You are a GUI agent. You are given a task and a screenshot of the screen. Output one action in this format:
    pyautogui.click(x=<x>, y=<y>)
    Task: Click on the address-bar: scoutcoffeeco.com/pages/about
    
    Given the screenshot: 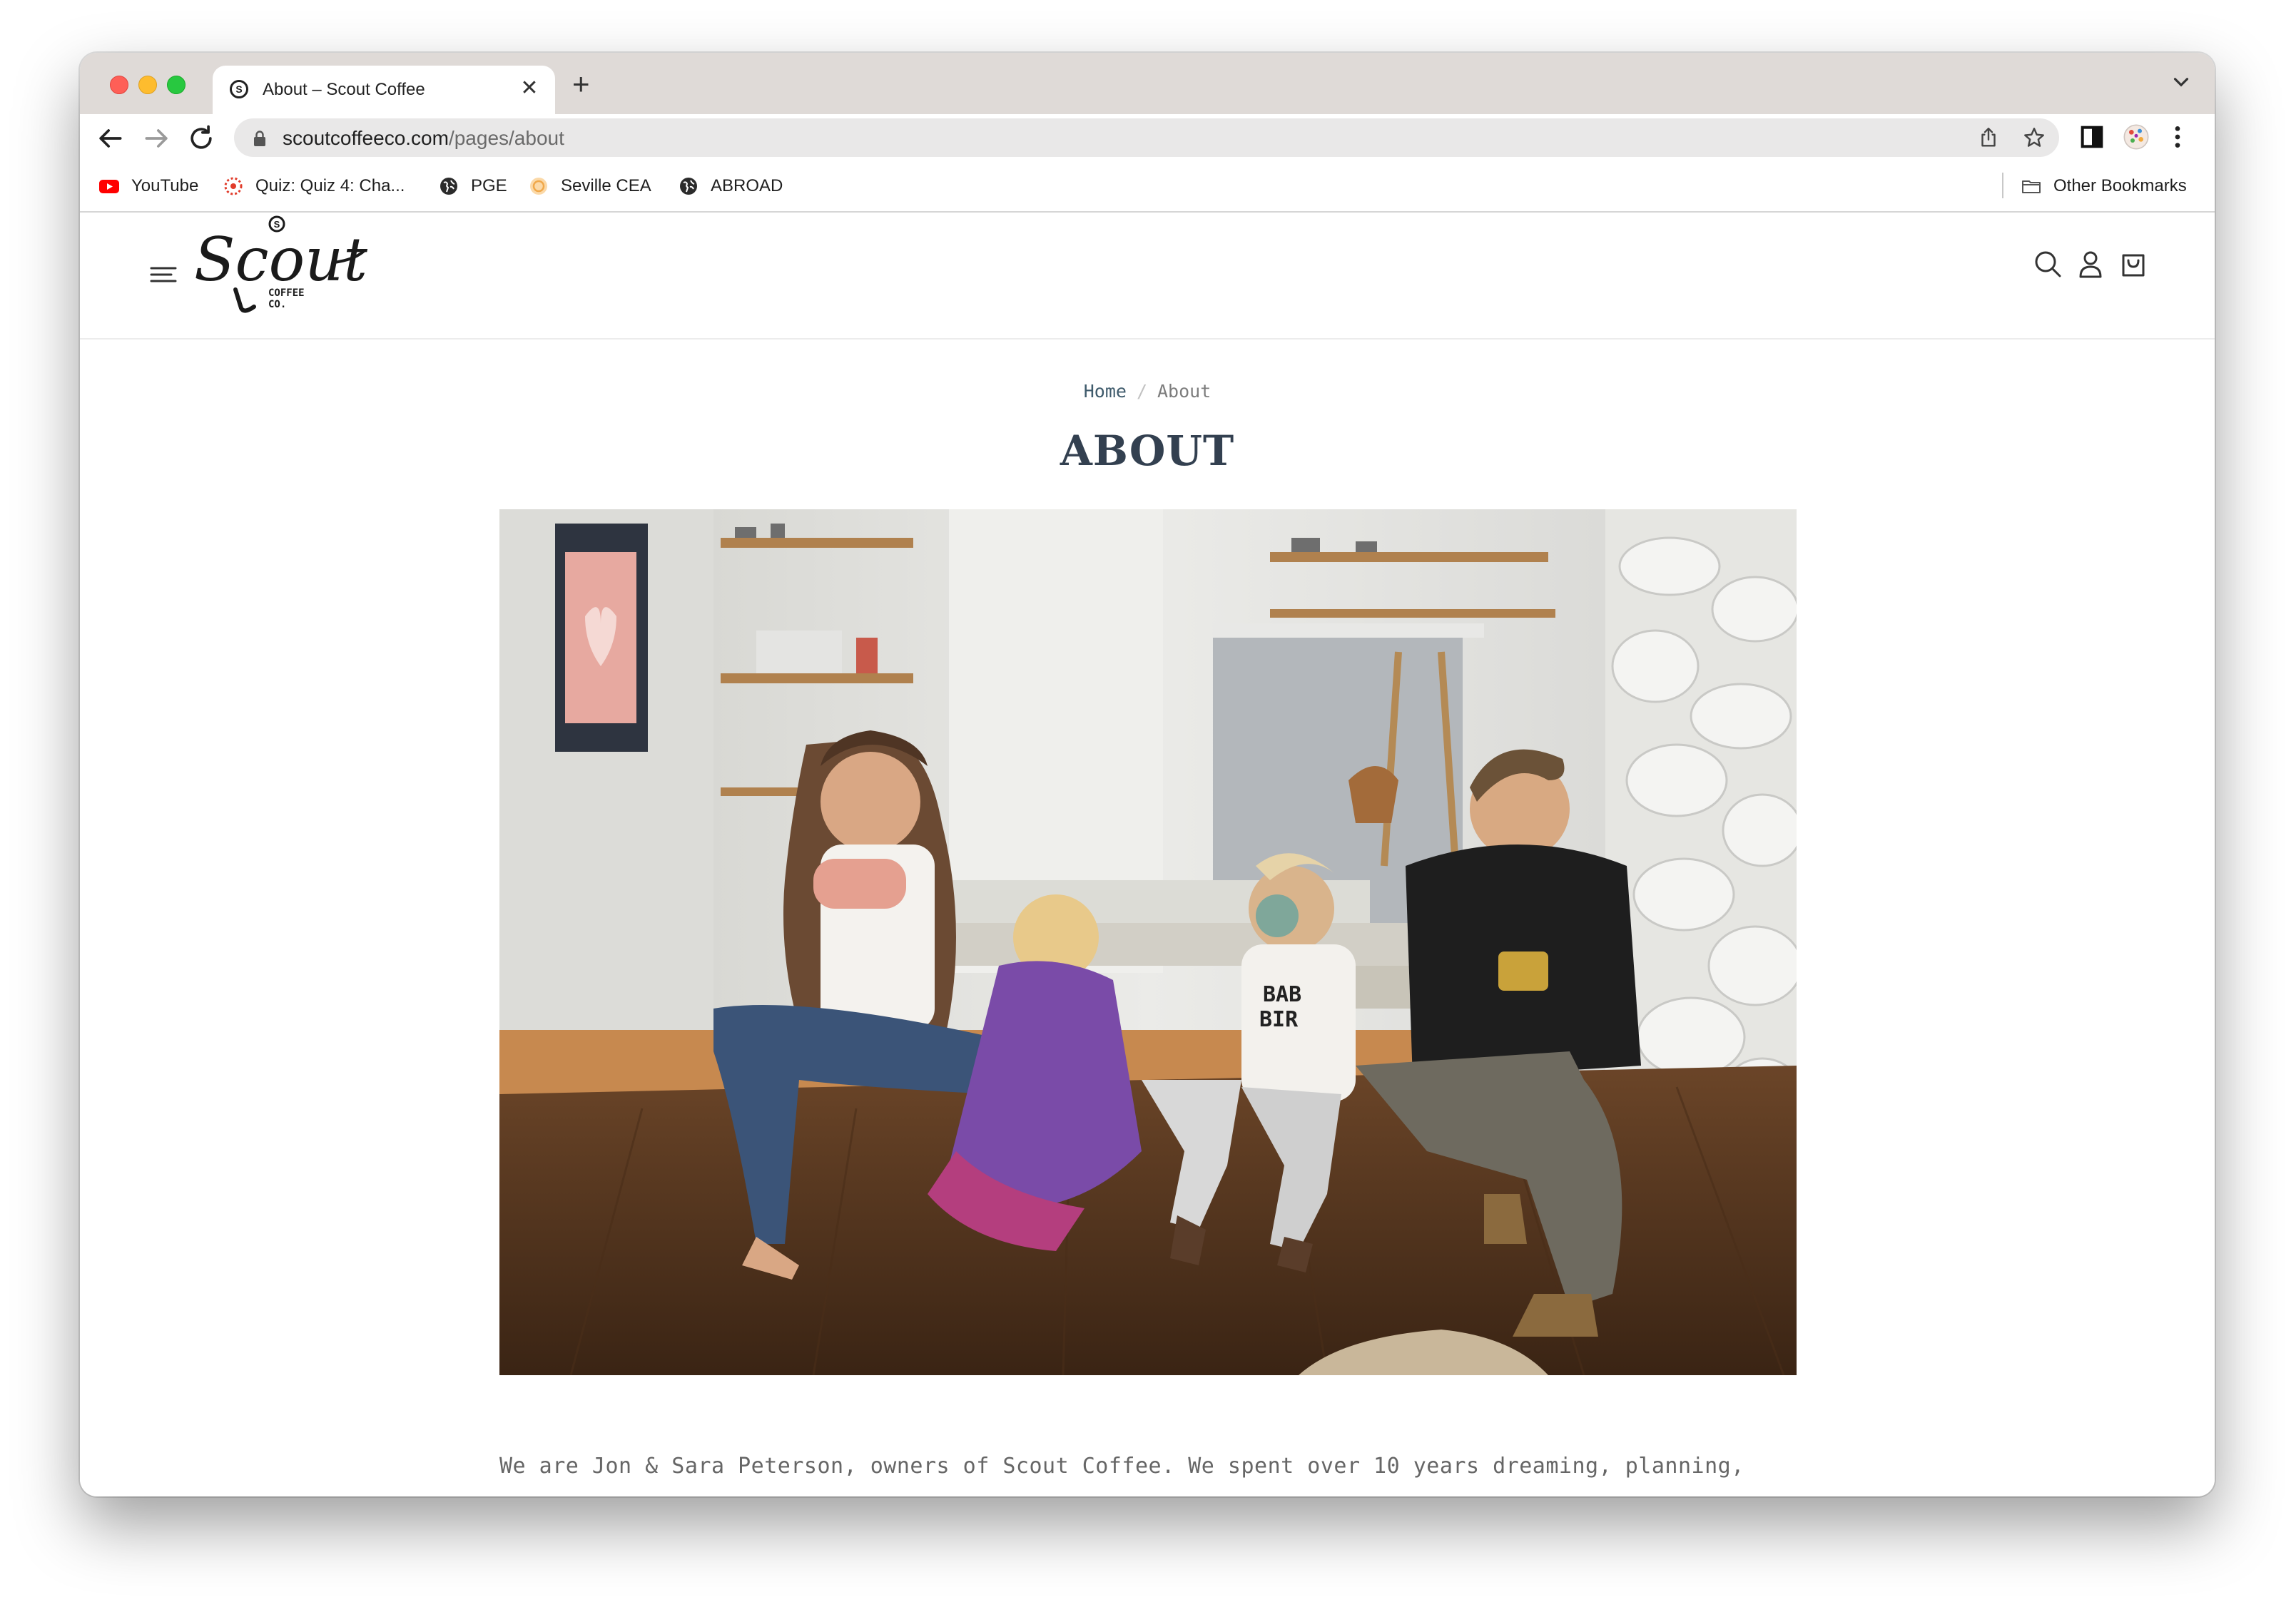 What is the action you would take?
    pyautogui.click(x=1146, y=137)
    